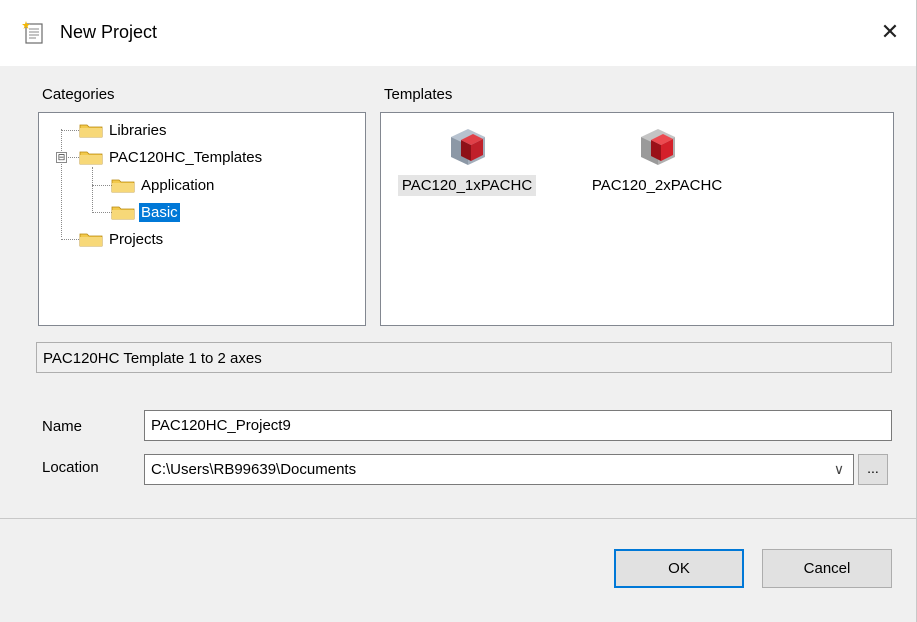  What do you see at coordinates (254, 469) in the screenshot?
I see `location-value: C:\Users\RB99639\Documents` at bounding box center [254, 469].